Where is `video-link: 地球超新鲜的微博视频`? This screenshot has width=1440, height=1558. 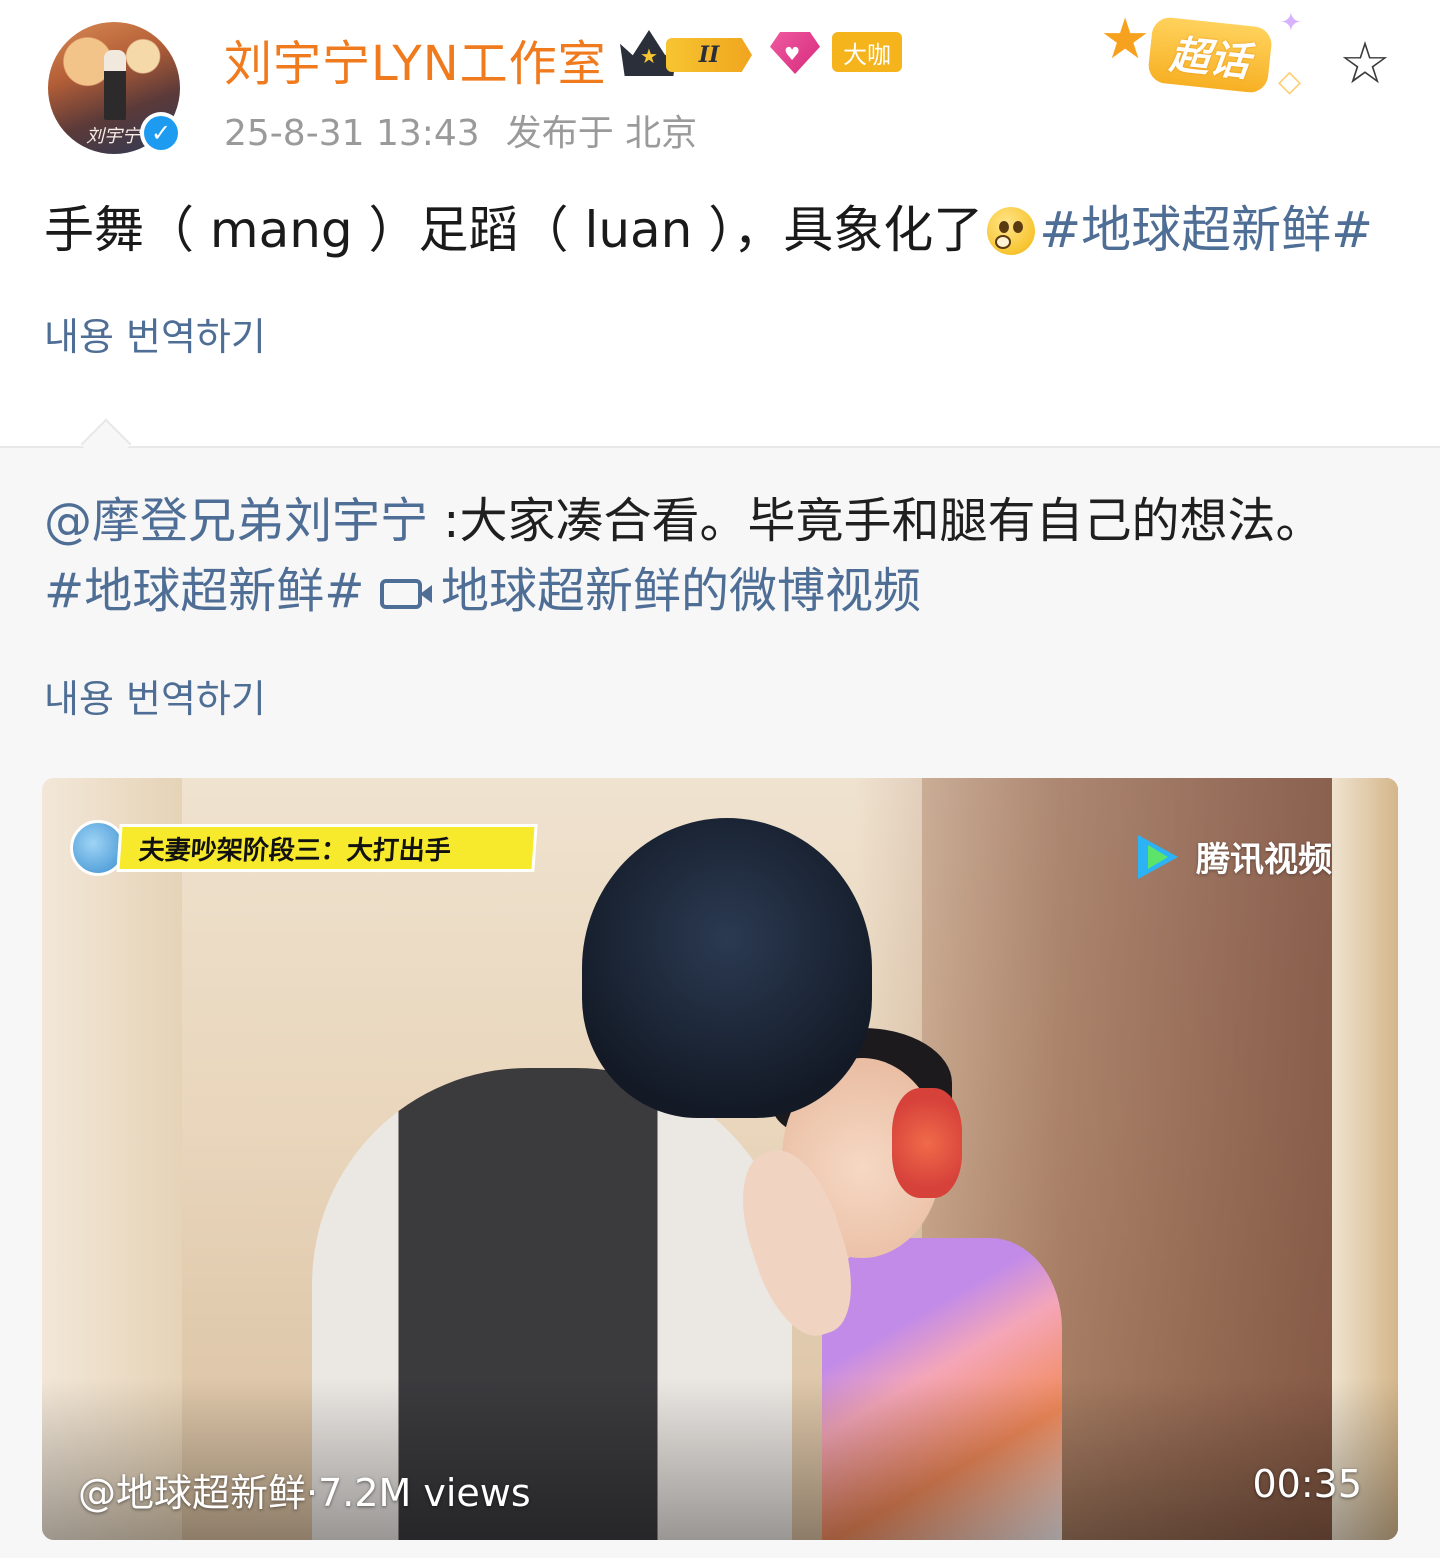
video-link: 地球超新鲜的微博视频 is located at coordinates (650, 591).